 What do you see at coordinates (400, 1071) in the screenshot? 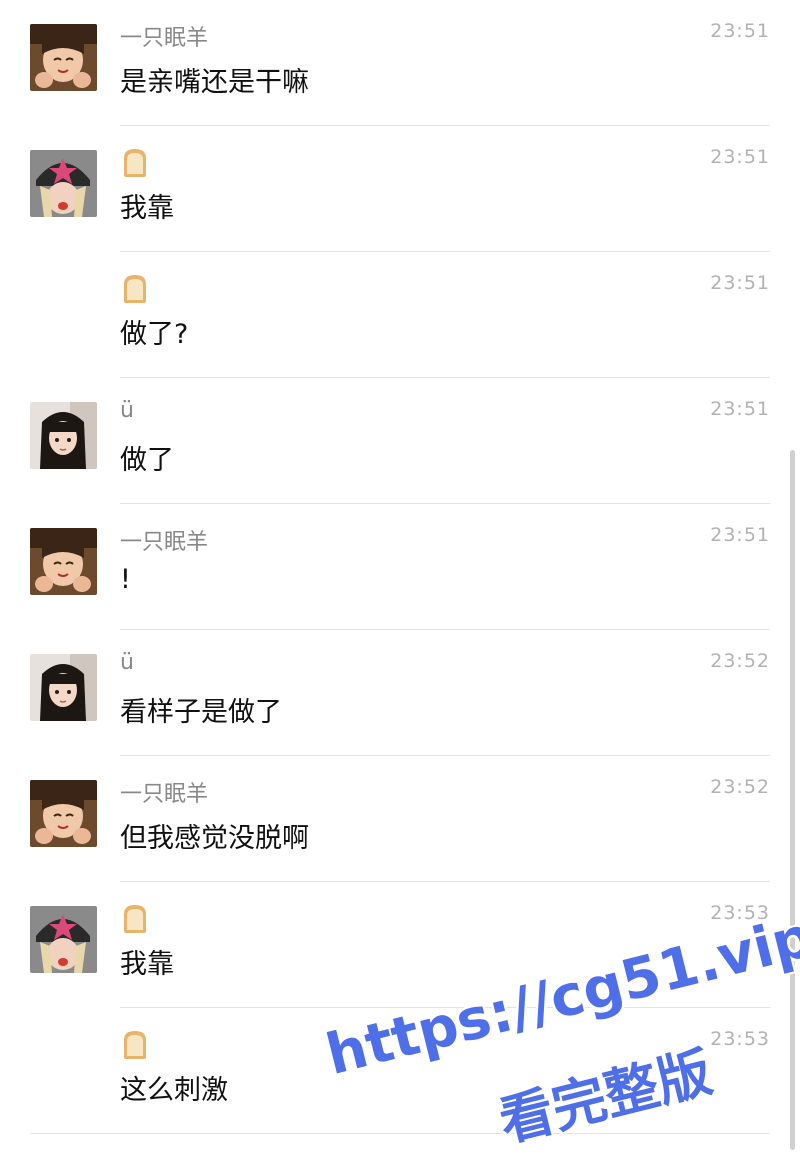
I see `message-row: 23:53 这么刺激` at bounding box center [400, 1071].